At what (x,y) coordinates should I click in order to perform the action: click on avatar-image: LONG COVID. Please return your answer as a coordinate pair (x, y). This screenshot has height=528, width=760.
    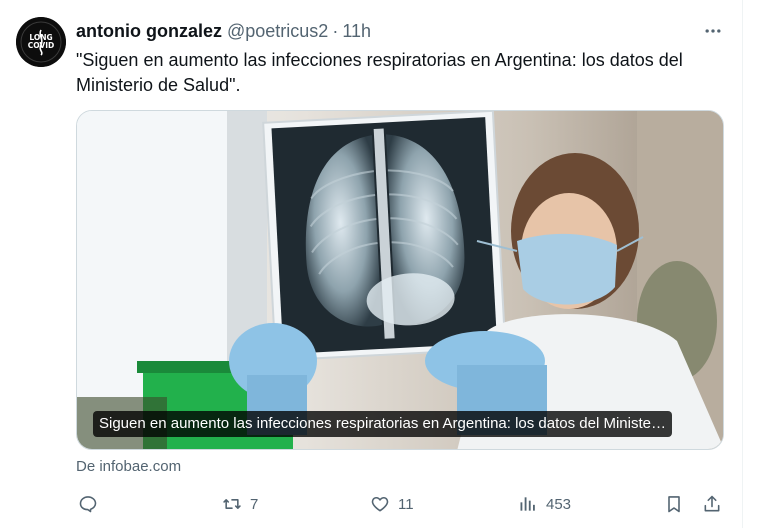
    Looking at the image, I should click on (41, 42).